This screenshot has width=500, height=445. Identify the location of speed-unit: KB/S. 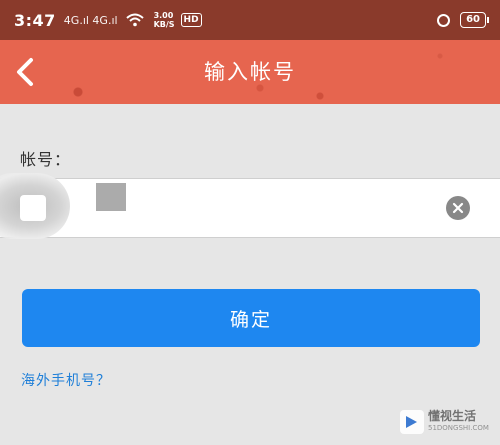
(164, 24).